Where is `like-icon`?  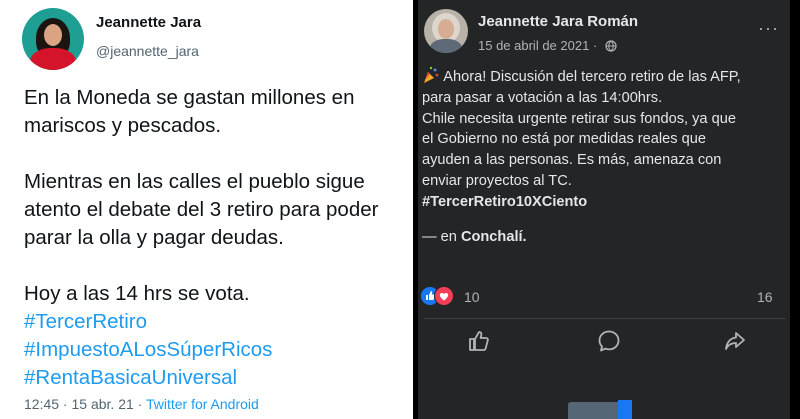 like-icon is located at coordinates (479, 341).